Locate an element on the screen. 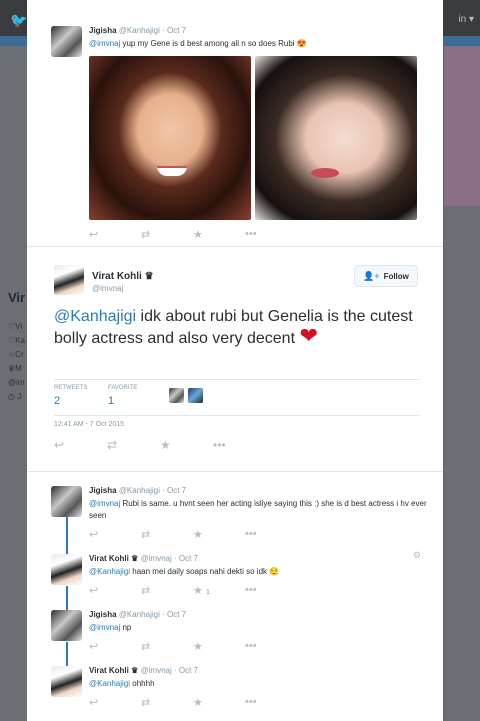 The width and height of the screenshot is (480, 721). tweet-body: np is located at coordinates (126, 627).